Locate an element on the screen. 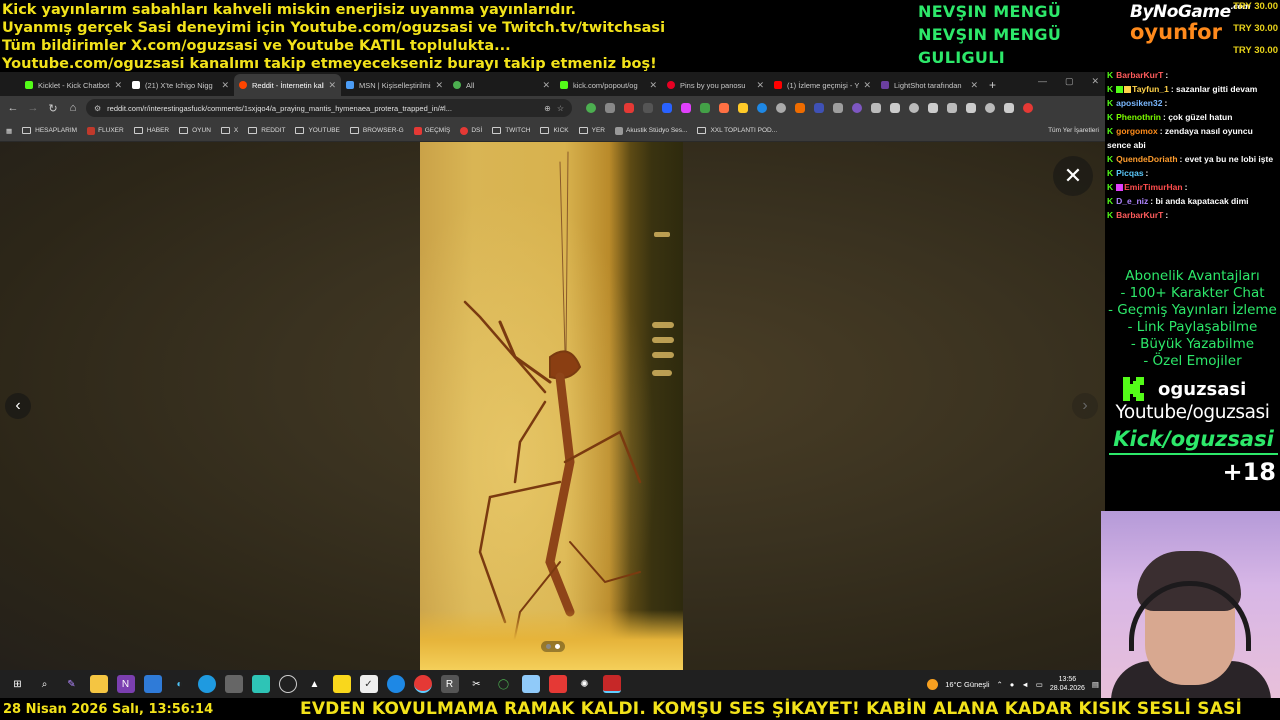 The image size is (1280, 720). minimize-icon: — is located at coordinates (1042, 81).